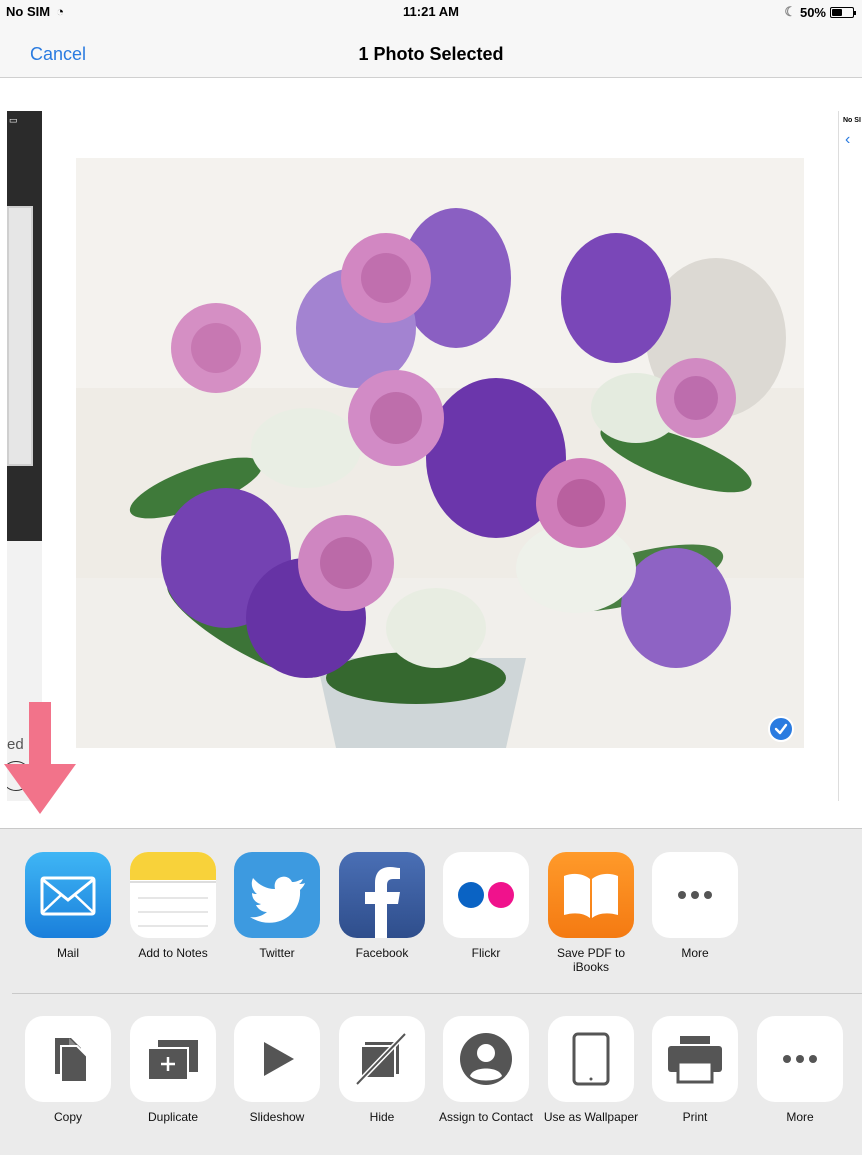 This screenshot has width=862, height=1155. I want to click on facebook-icon, so click(382, 895).